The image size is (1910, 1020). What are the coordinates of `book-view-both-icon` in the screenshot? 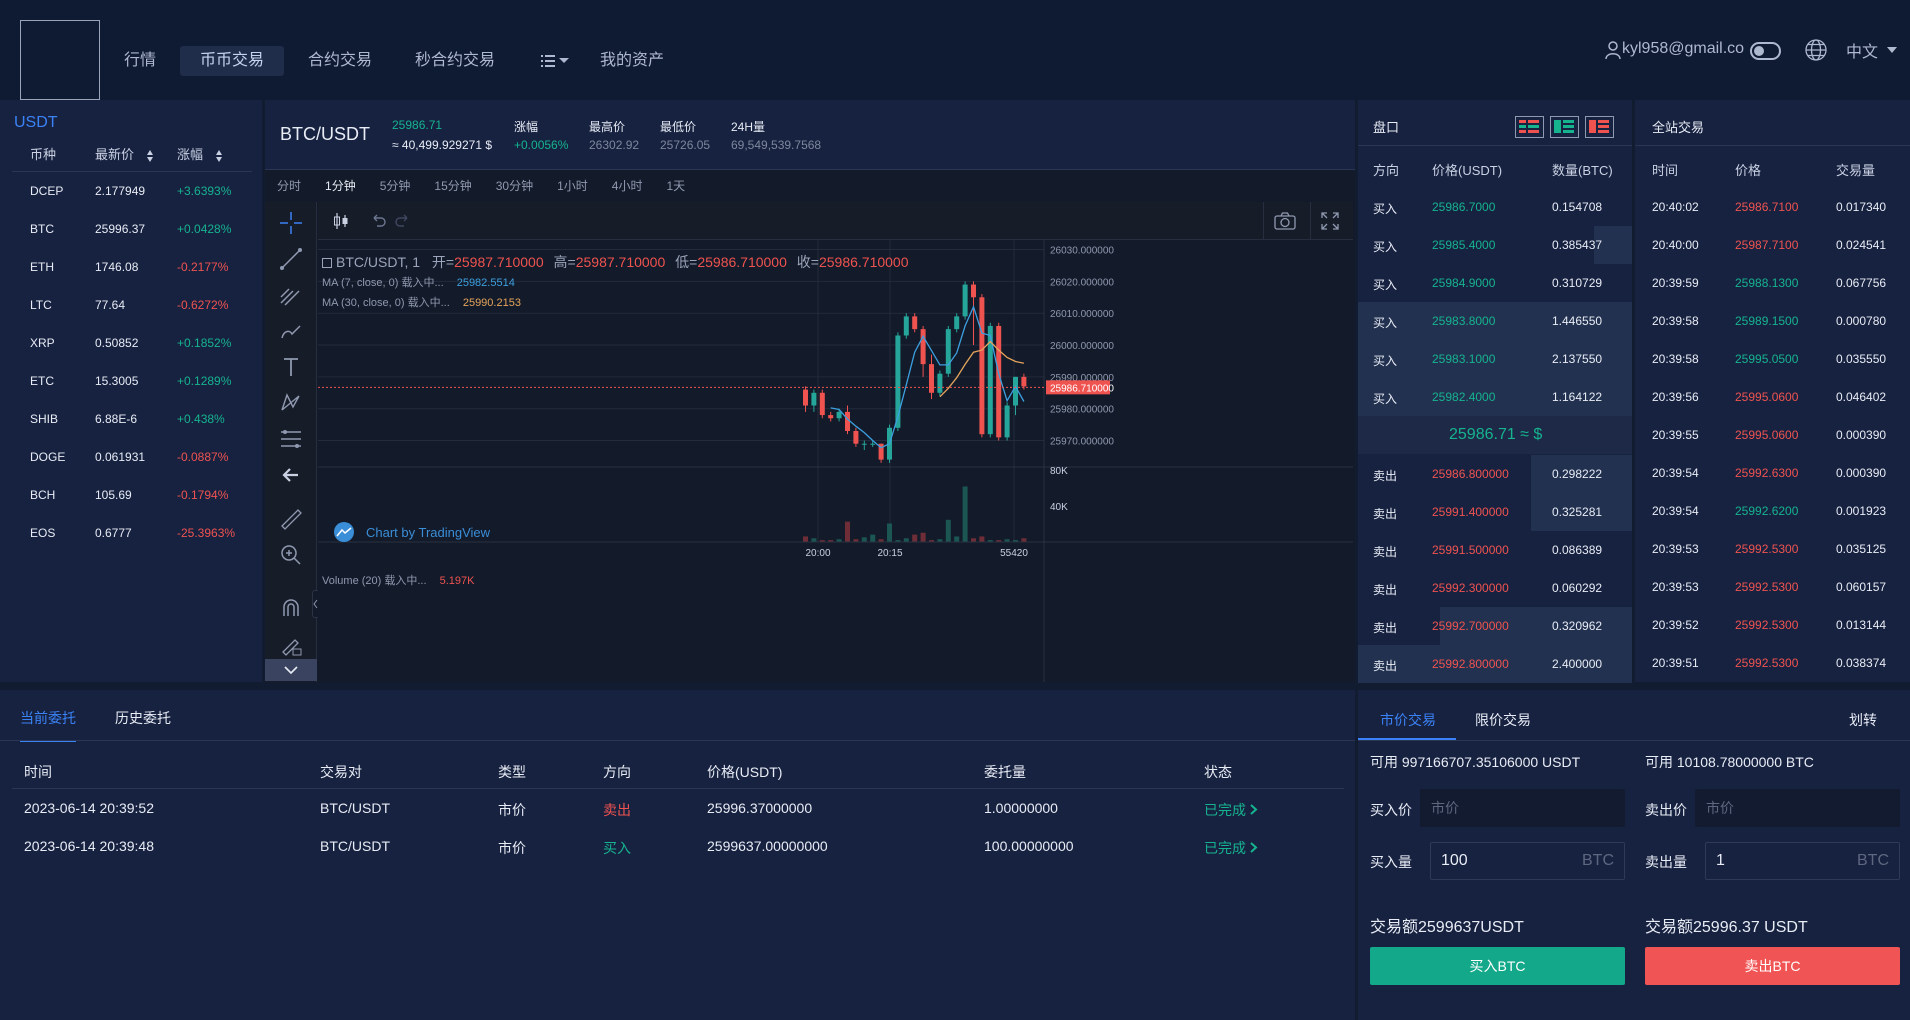 It's located at (1529, 127).